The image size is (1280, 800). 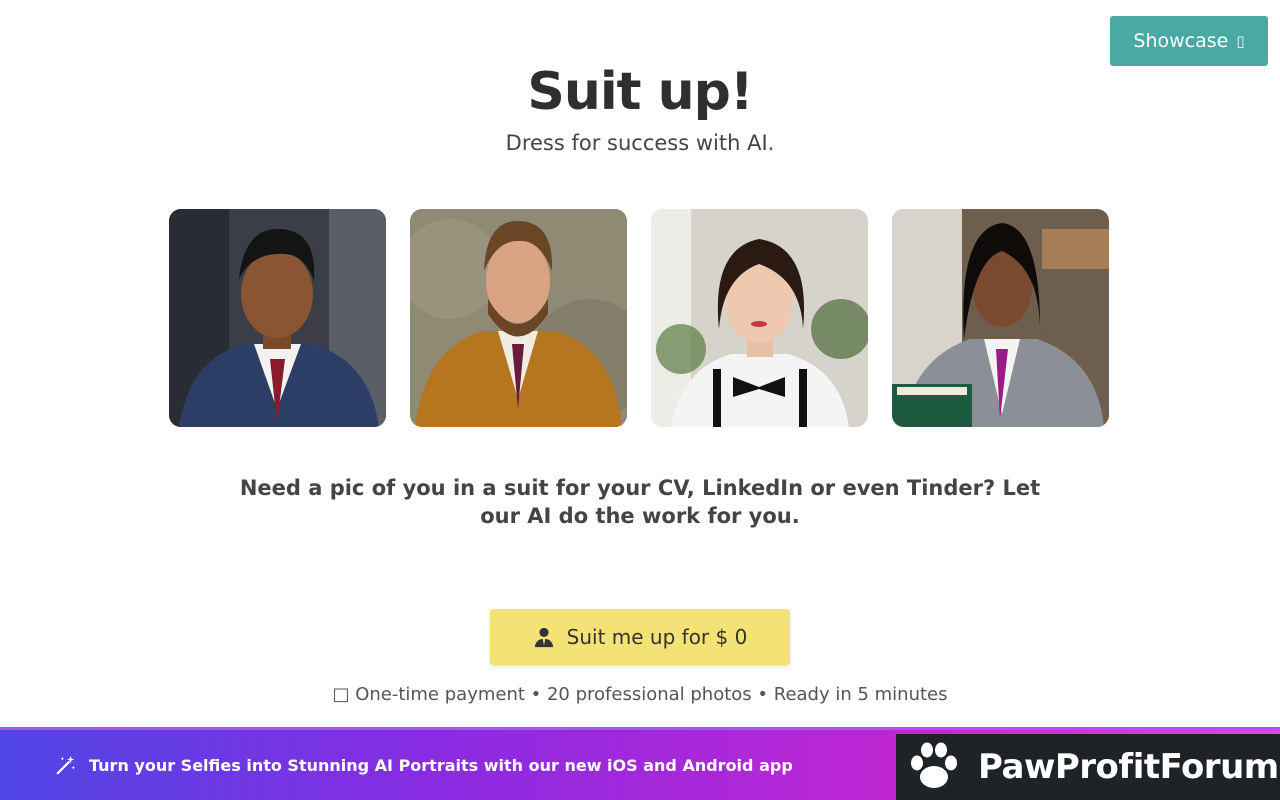 What do you see at coordinates (543, 637) in the screenshot?
I see `person-suit-icon` at bounding box center [543, 637].